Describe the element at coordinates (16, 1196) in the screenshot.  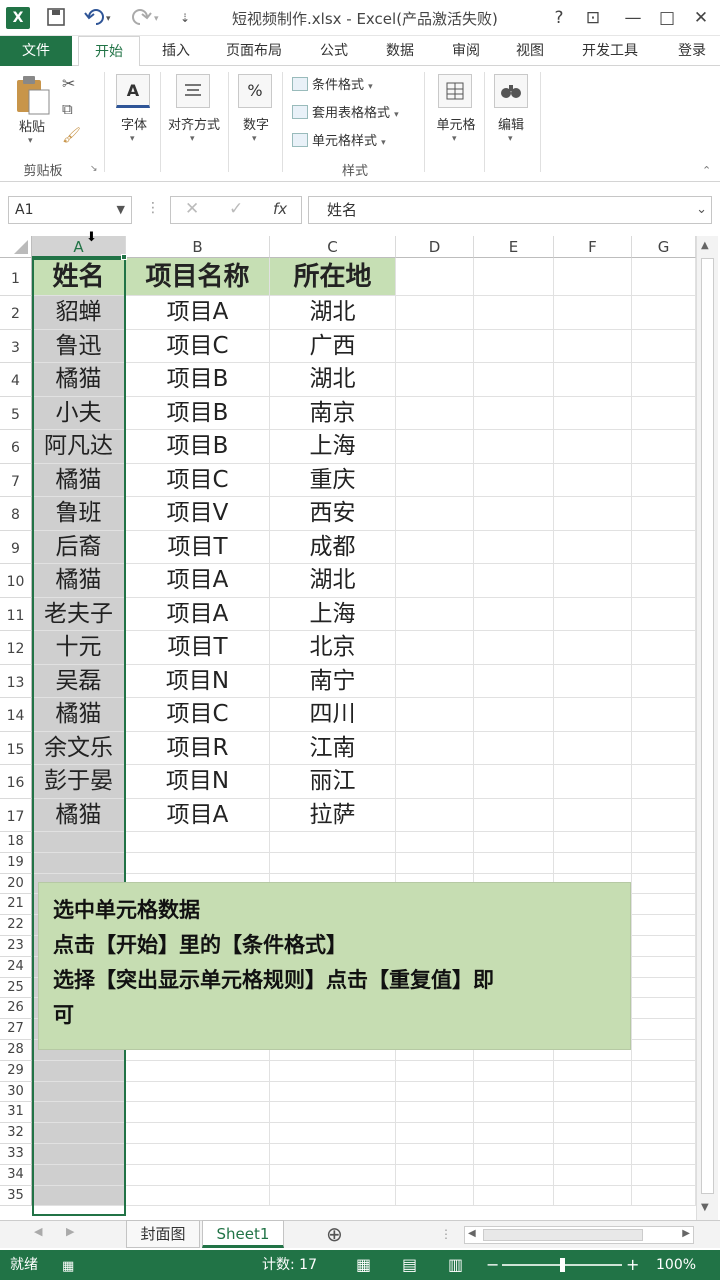
I see `row-header: 35` at that location.